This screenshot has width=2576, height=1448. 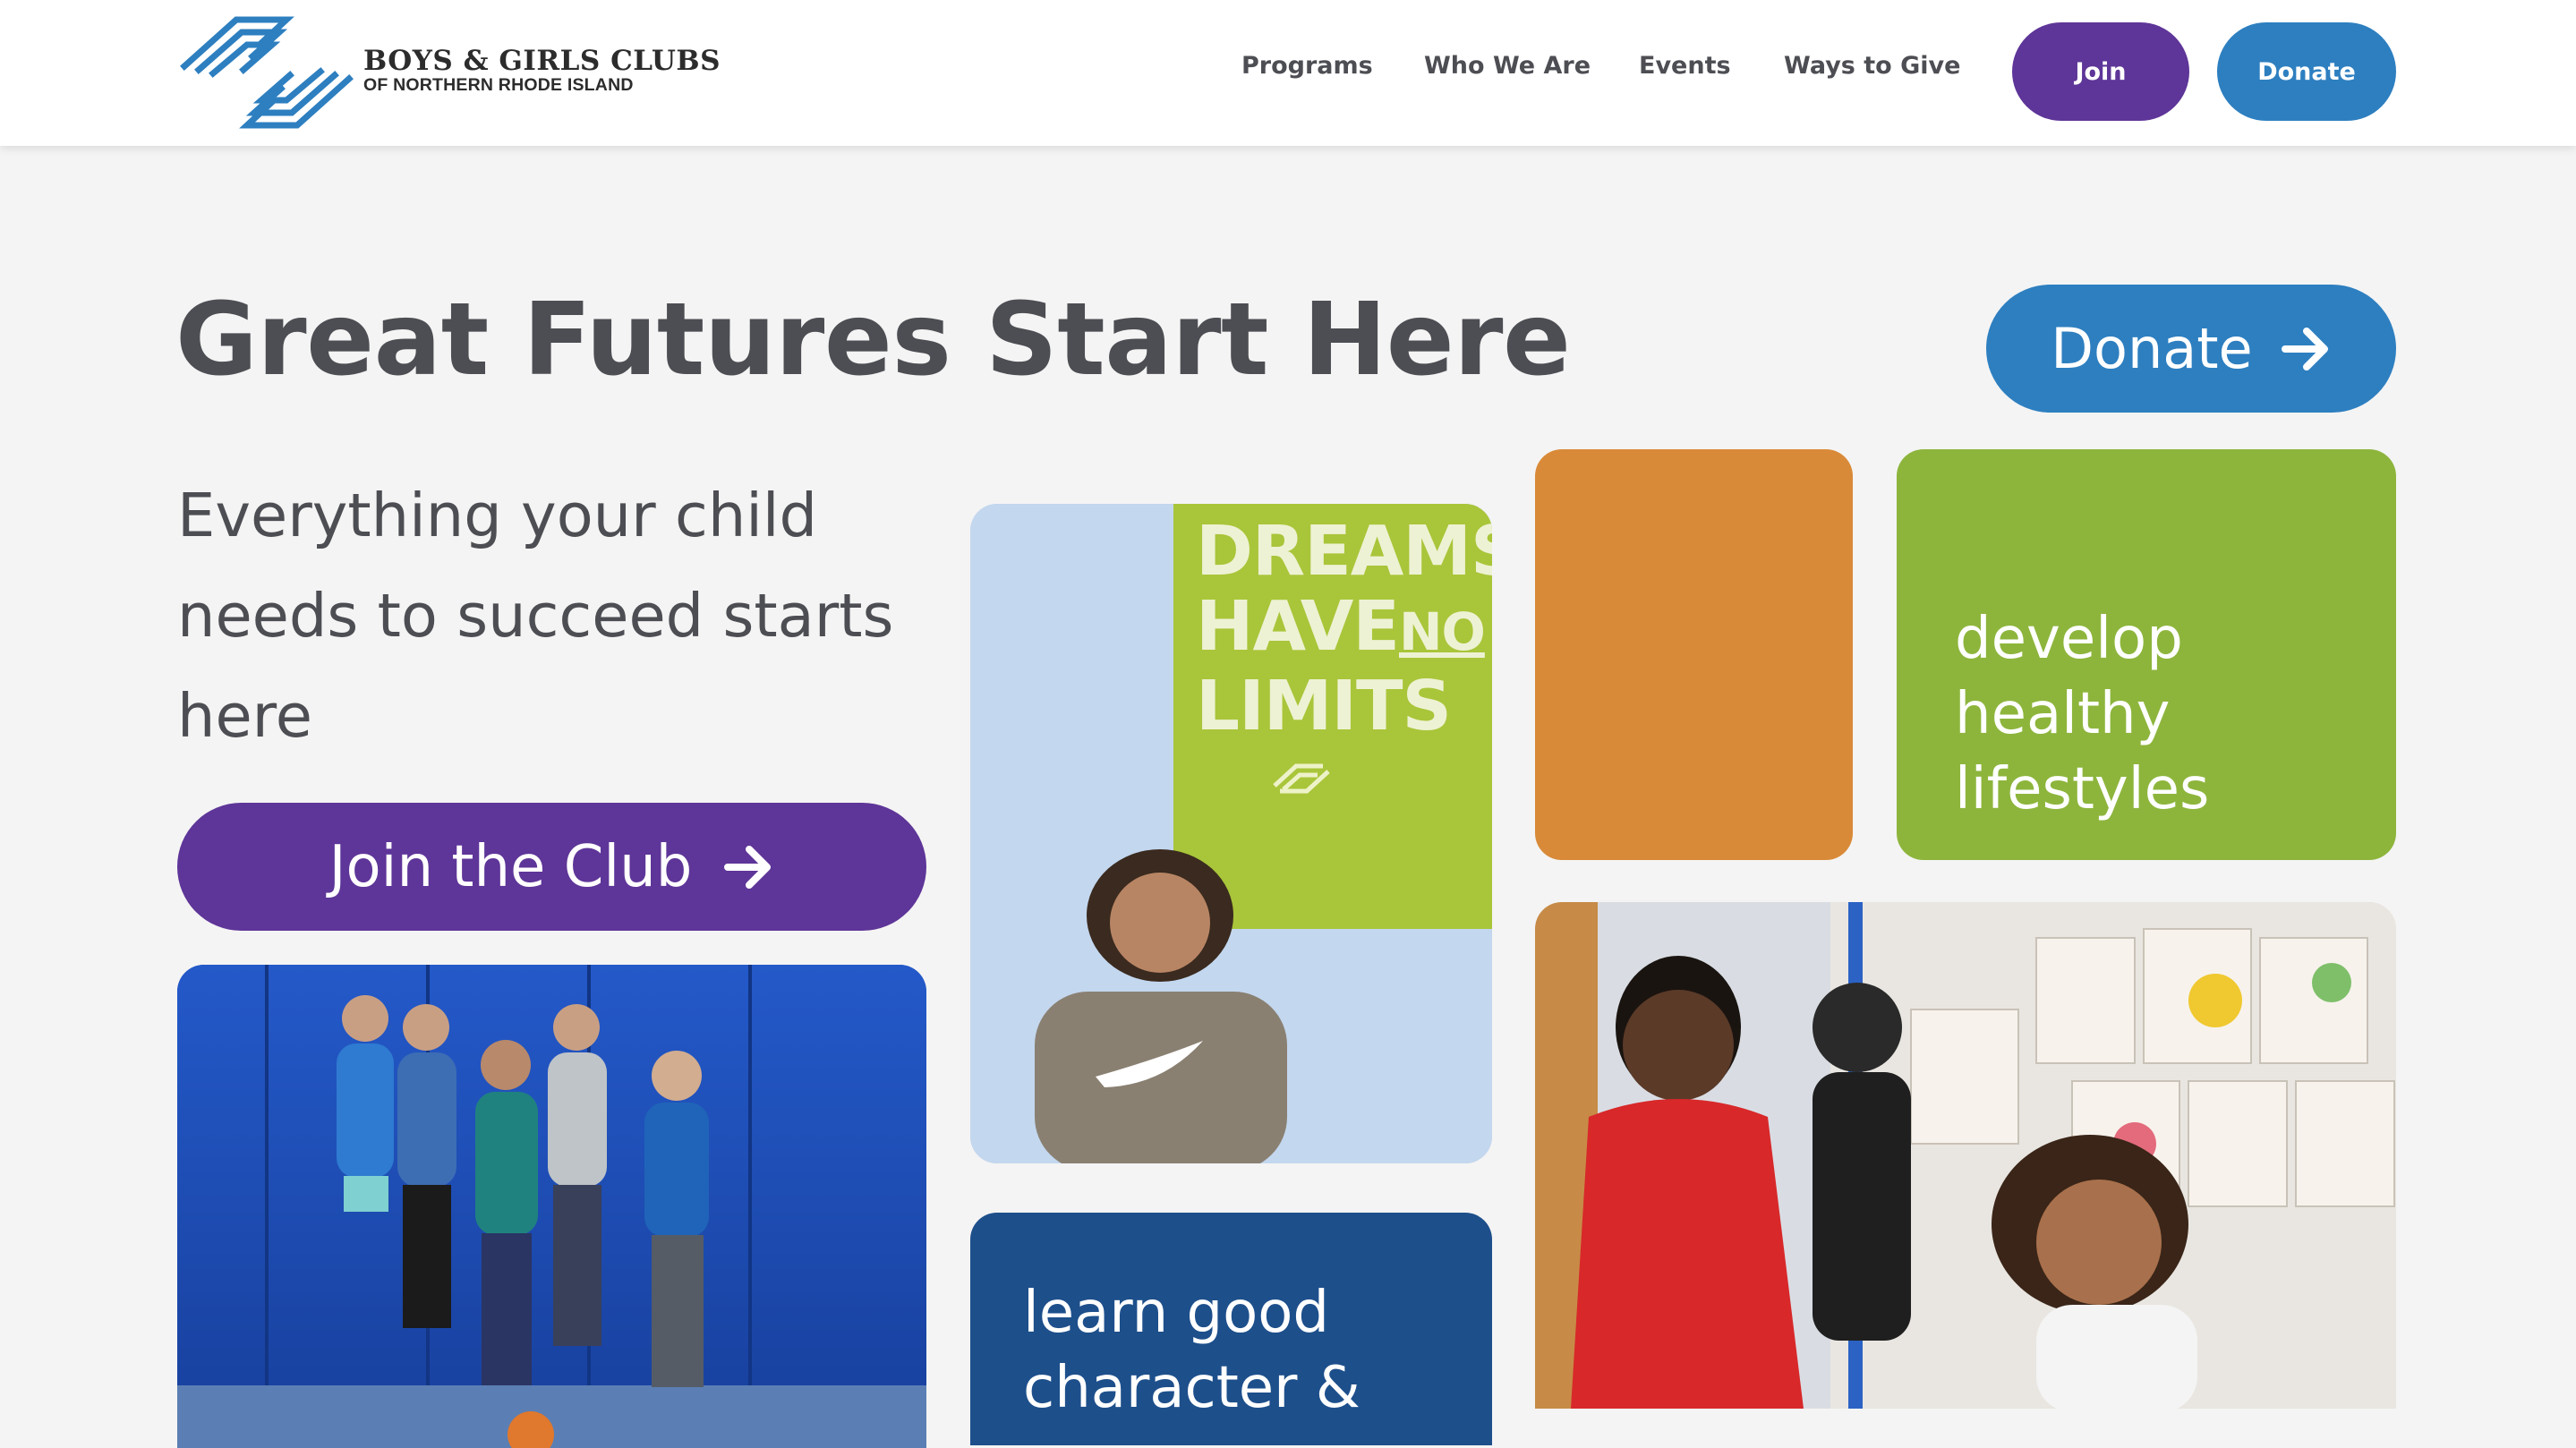 I want to click on photo-kids-art, so click(x=1965, y=1155).